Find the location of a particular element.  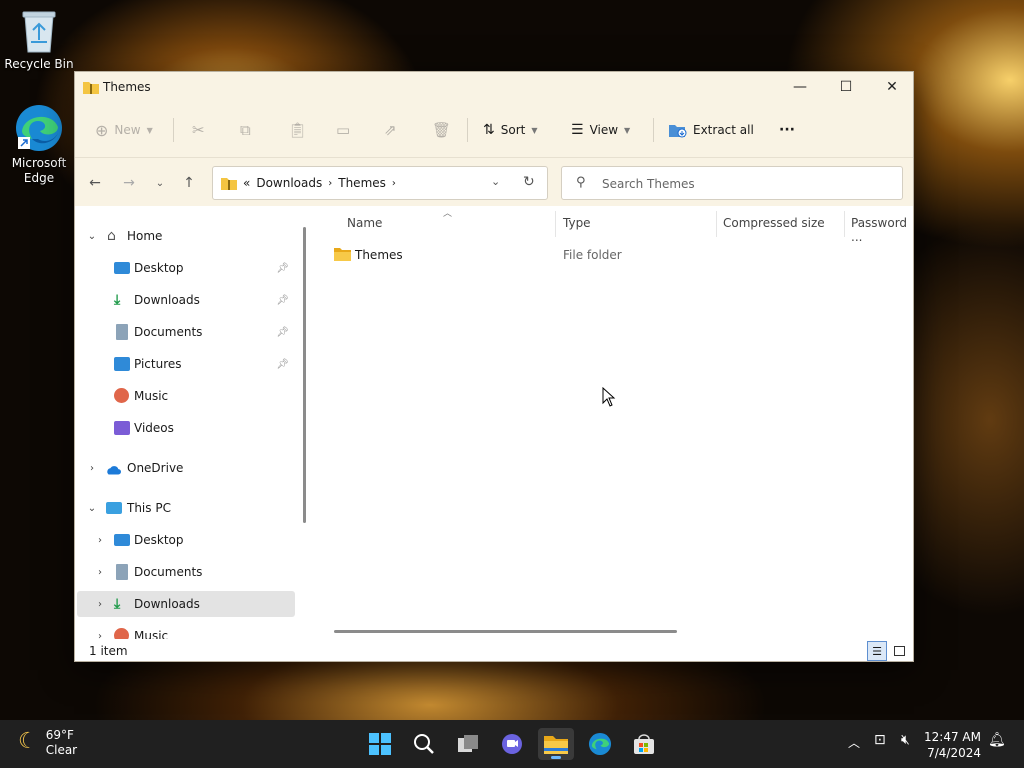

maximize-button: ☐ is located at coordinates (846, 87).